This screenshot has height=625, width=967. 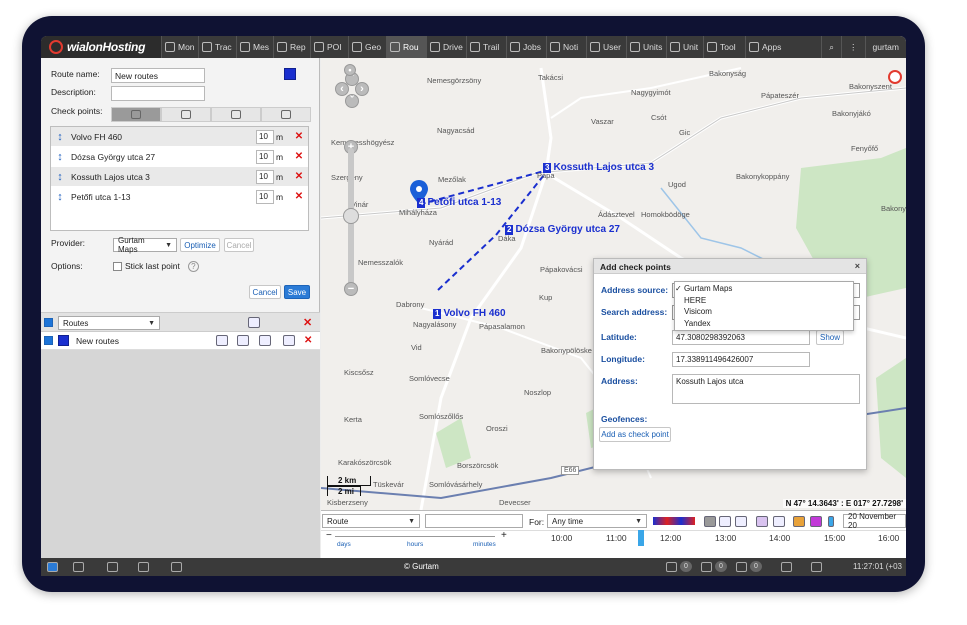 I want to click on tab-units, so click(x=136, y=114).